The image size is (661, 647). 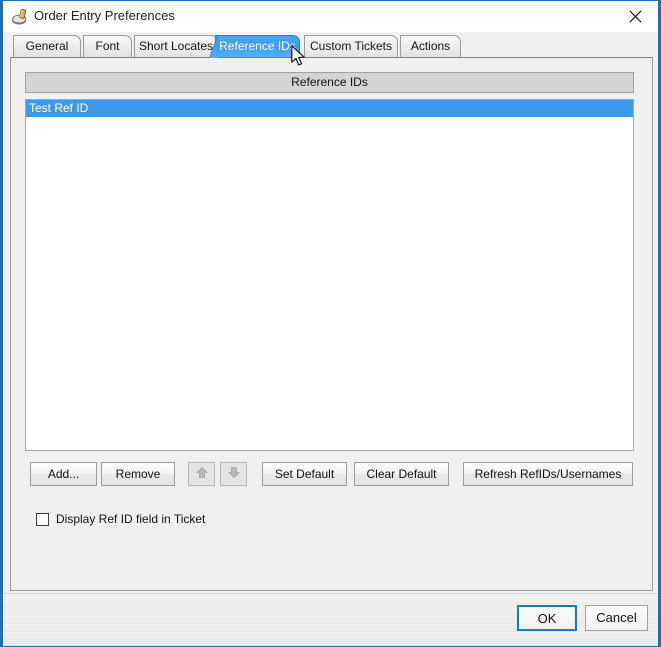 I want to click on display-refid-checkbox-label: Display Ref ID field in Ticket, so click(x=131, y=519).